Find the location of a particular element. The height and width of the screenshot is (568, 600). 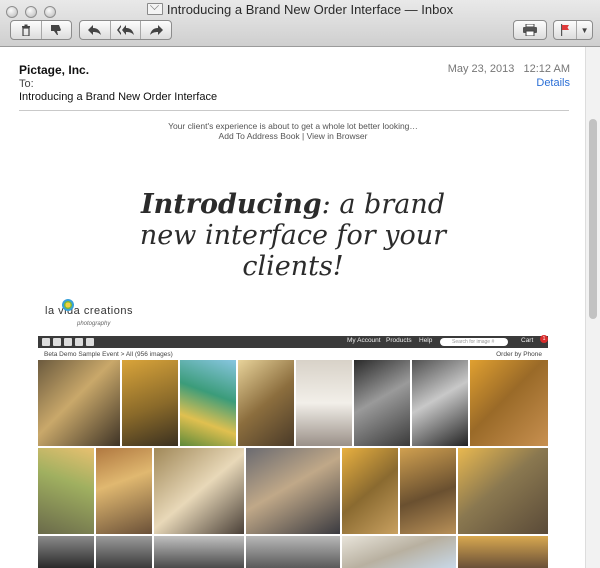

plus-icon is located at coordinates (79, 342).